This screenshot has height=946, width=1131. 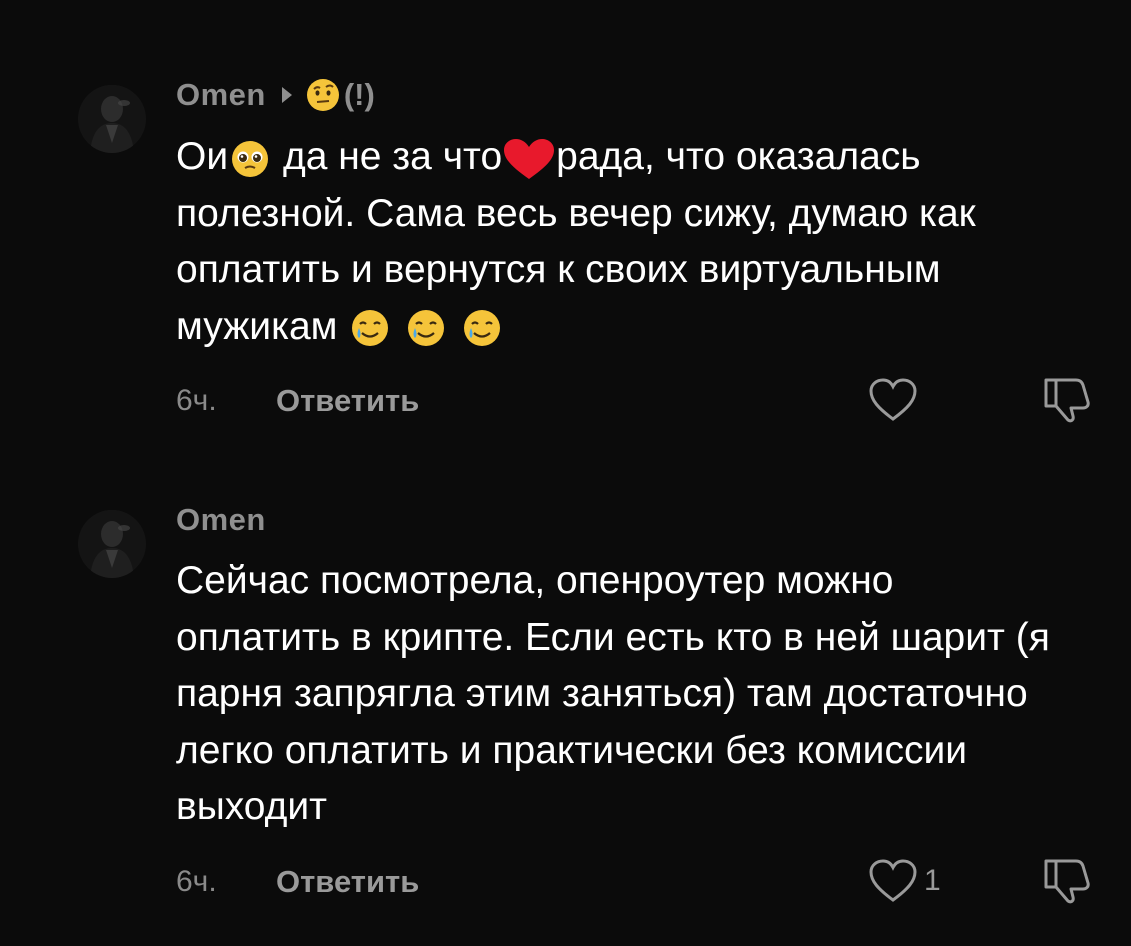 I want to click on author-row: Omen, so click(x=221, y=520).